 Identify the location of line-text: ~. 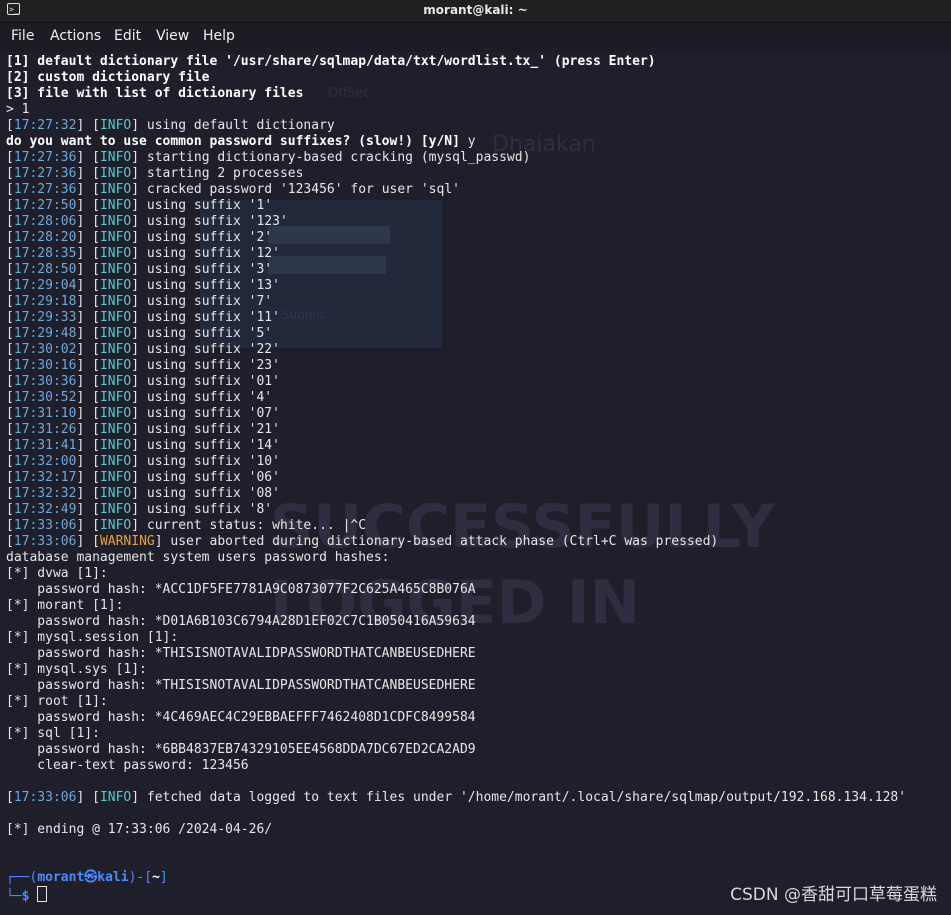
(156, 877).